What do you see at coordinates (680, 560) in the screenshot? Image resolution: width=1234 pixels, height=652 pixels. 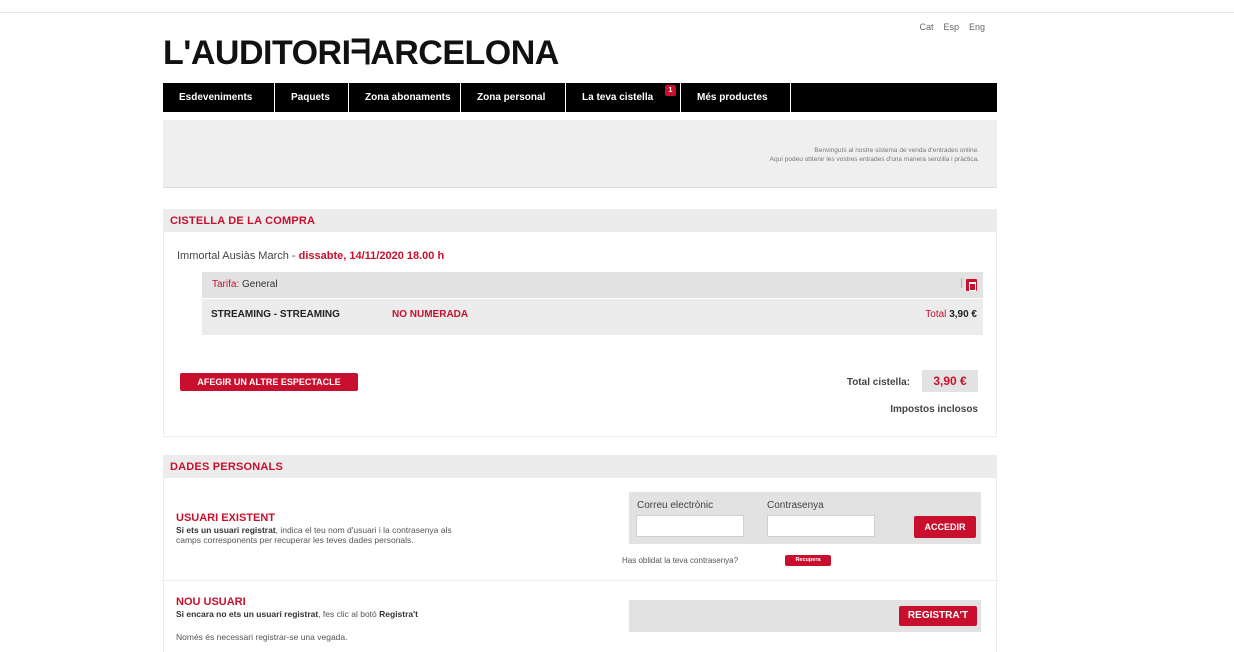 I see `forgot-password-text: Has oblidat la teva contrasenya?` at bounding box center [680, 560].